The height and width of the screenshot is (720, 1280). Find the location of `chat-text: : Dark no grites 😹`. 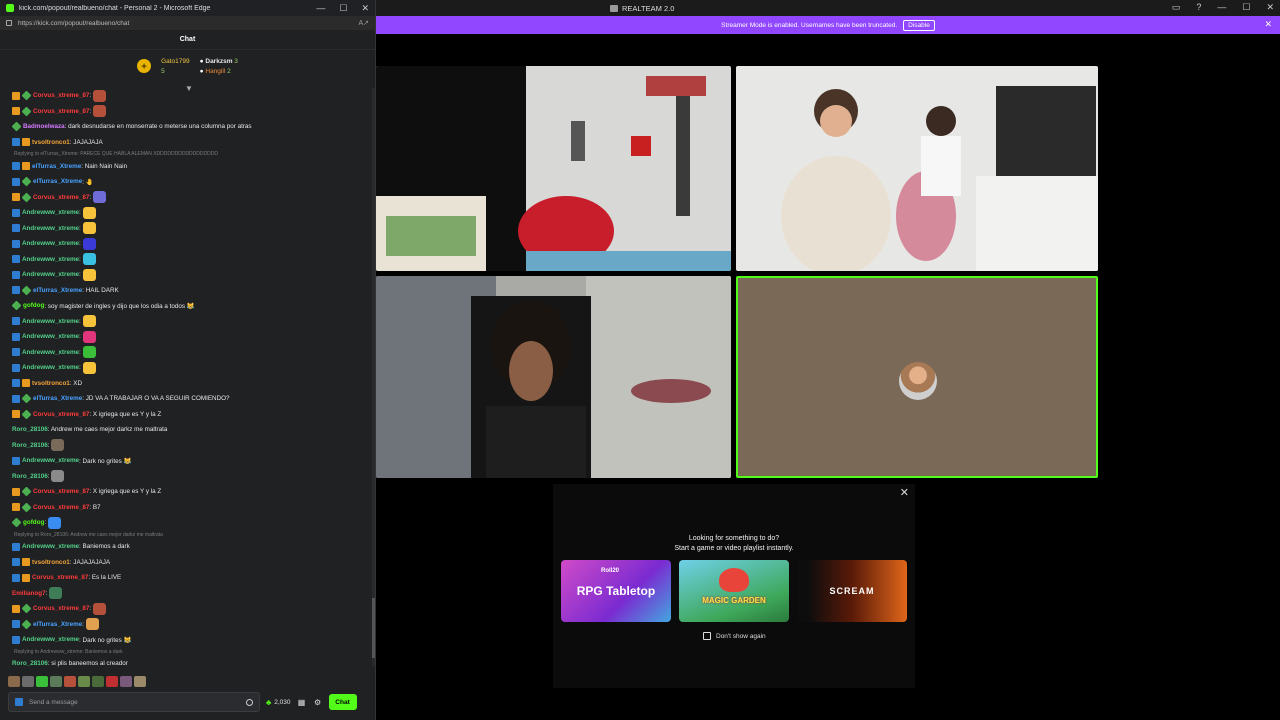

chat-text: : Dark no grites 😹 is located at coordinates (105, 640).